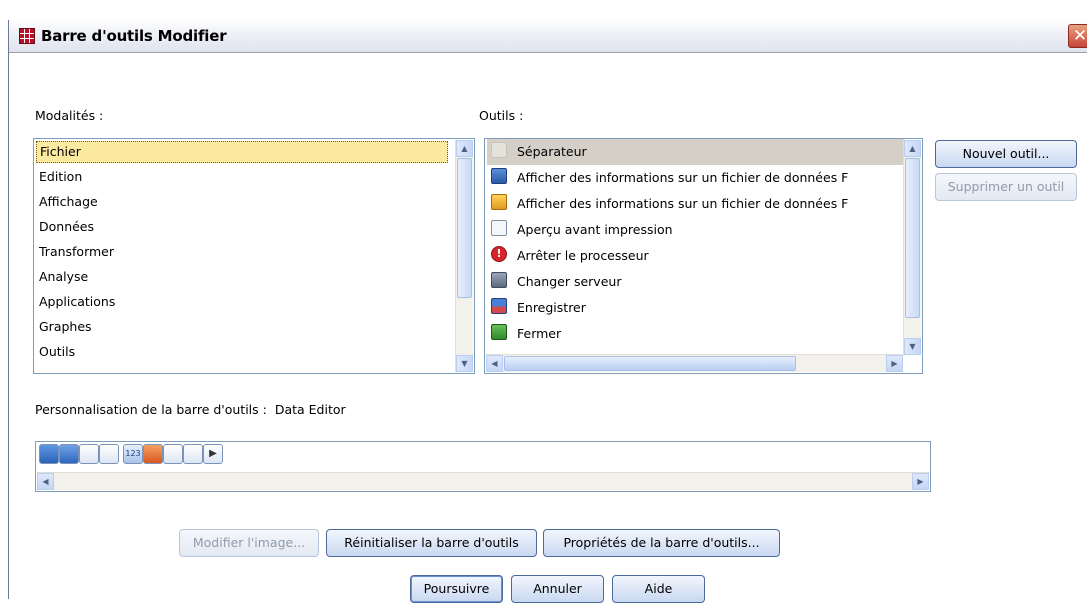 The width and height of the screenshot is (1087, 603). I want to click on modalites-item: Outils, so click(55, 352).